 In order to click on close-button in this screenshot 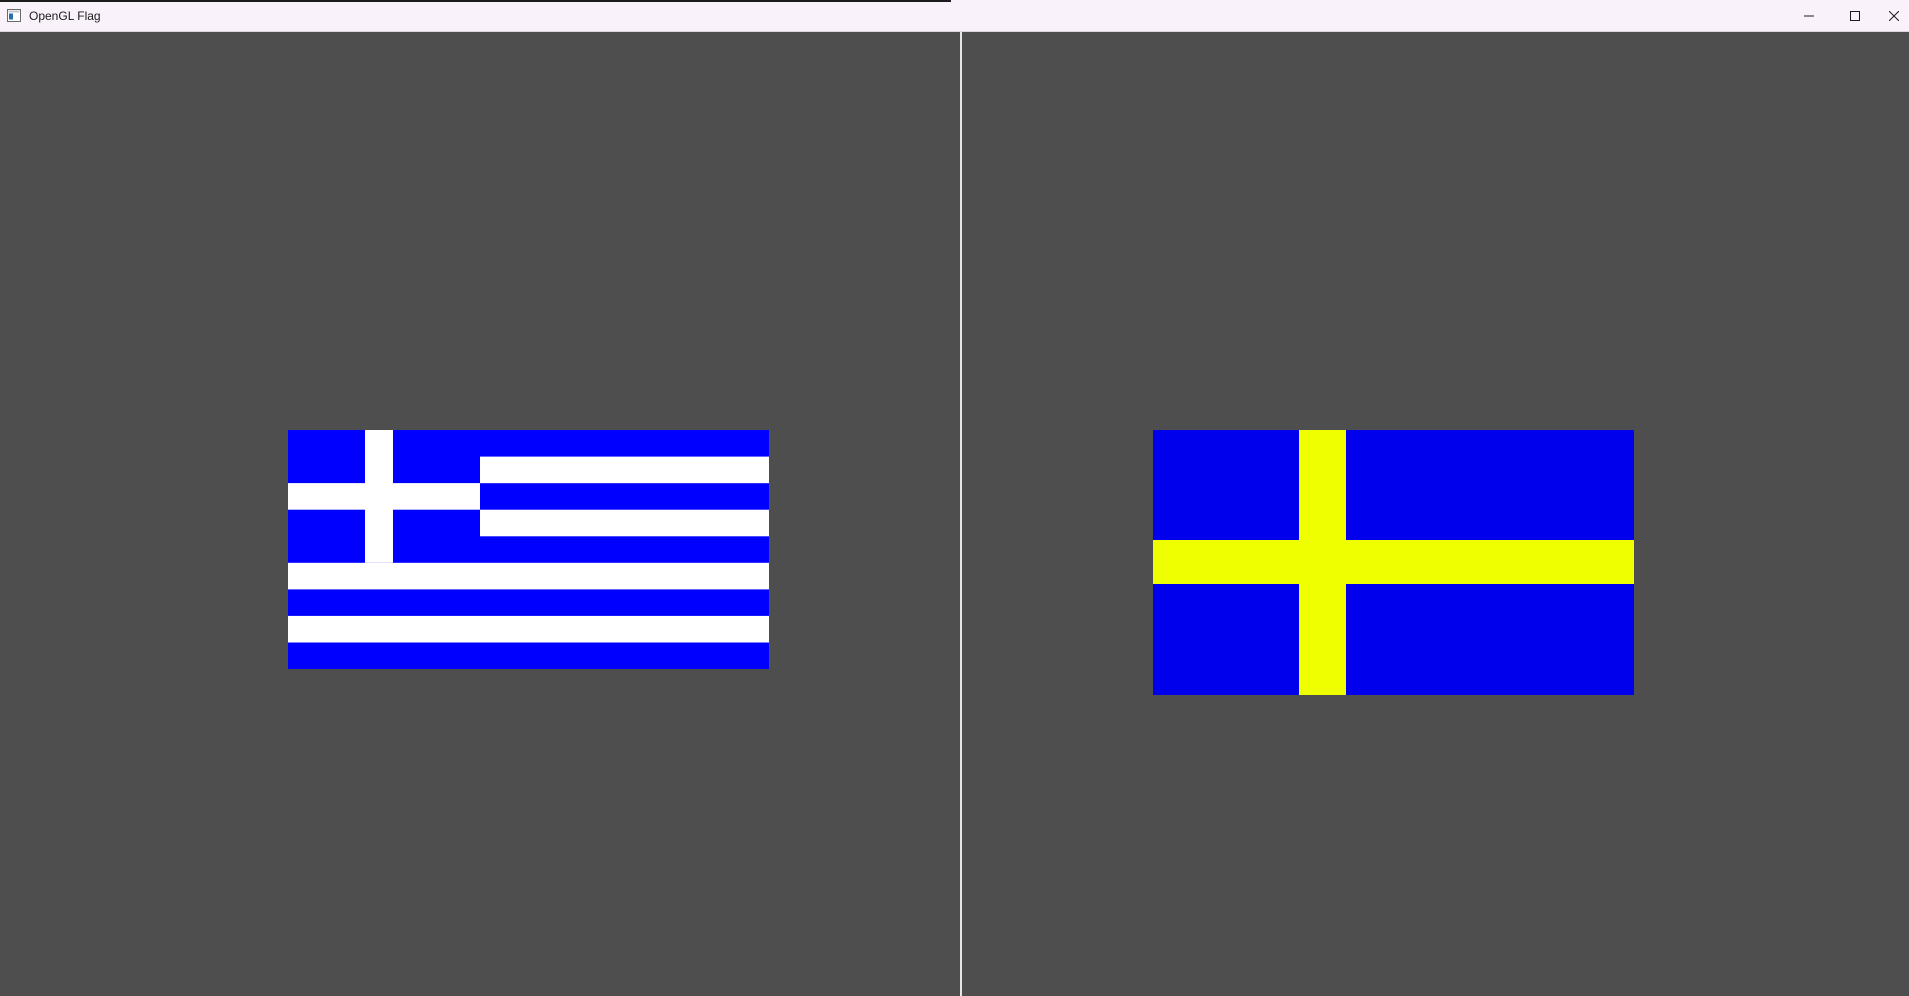, I will do `click(1893, 16)`.